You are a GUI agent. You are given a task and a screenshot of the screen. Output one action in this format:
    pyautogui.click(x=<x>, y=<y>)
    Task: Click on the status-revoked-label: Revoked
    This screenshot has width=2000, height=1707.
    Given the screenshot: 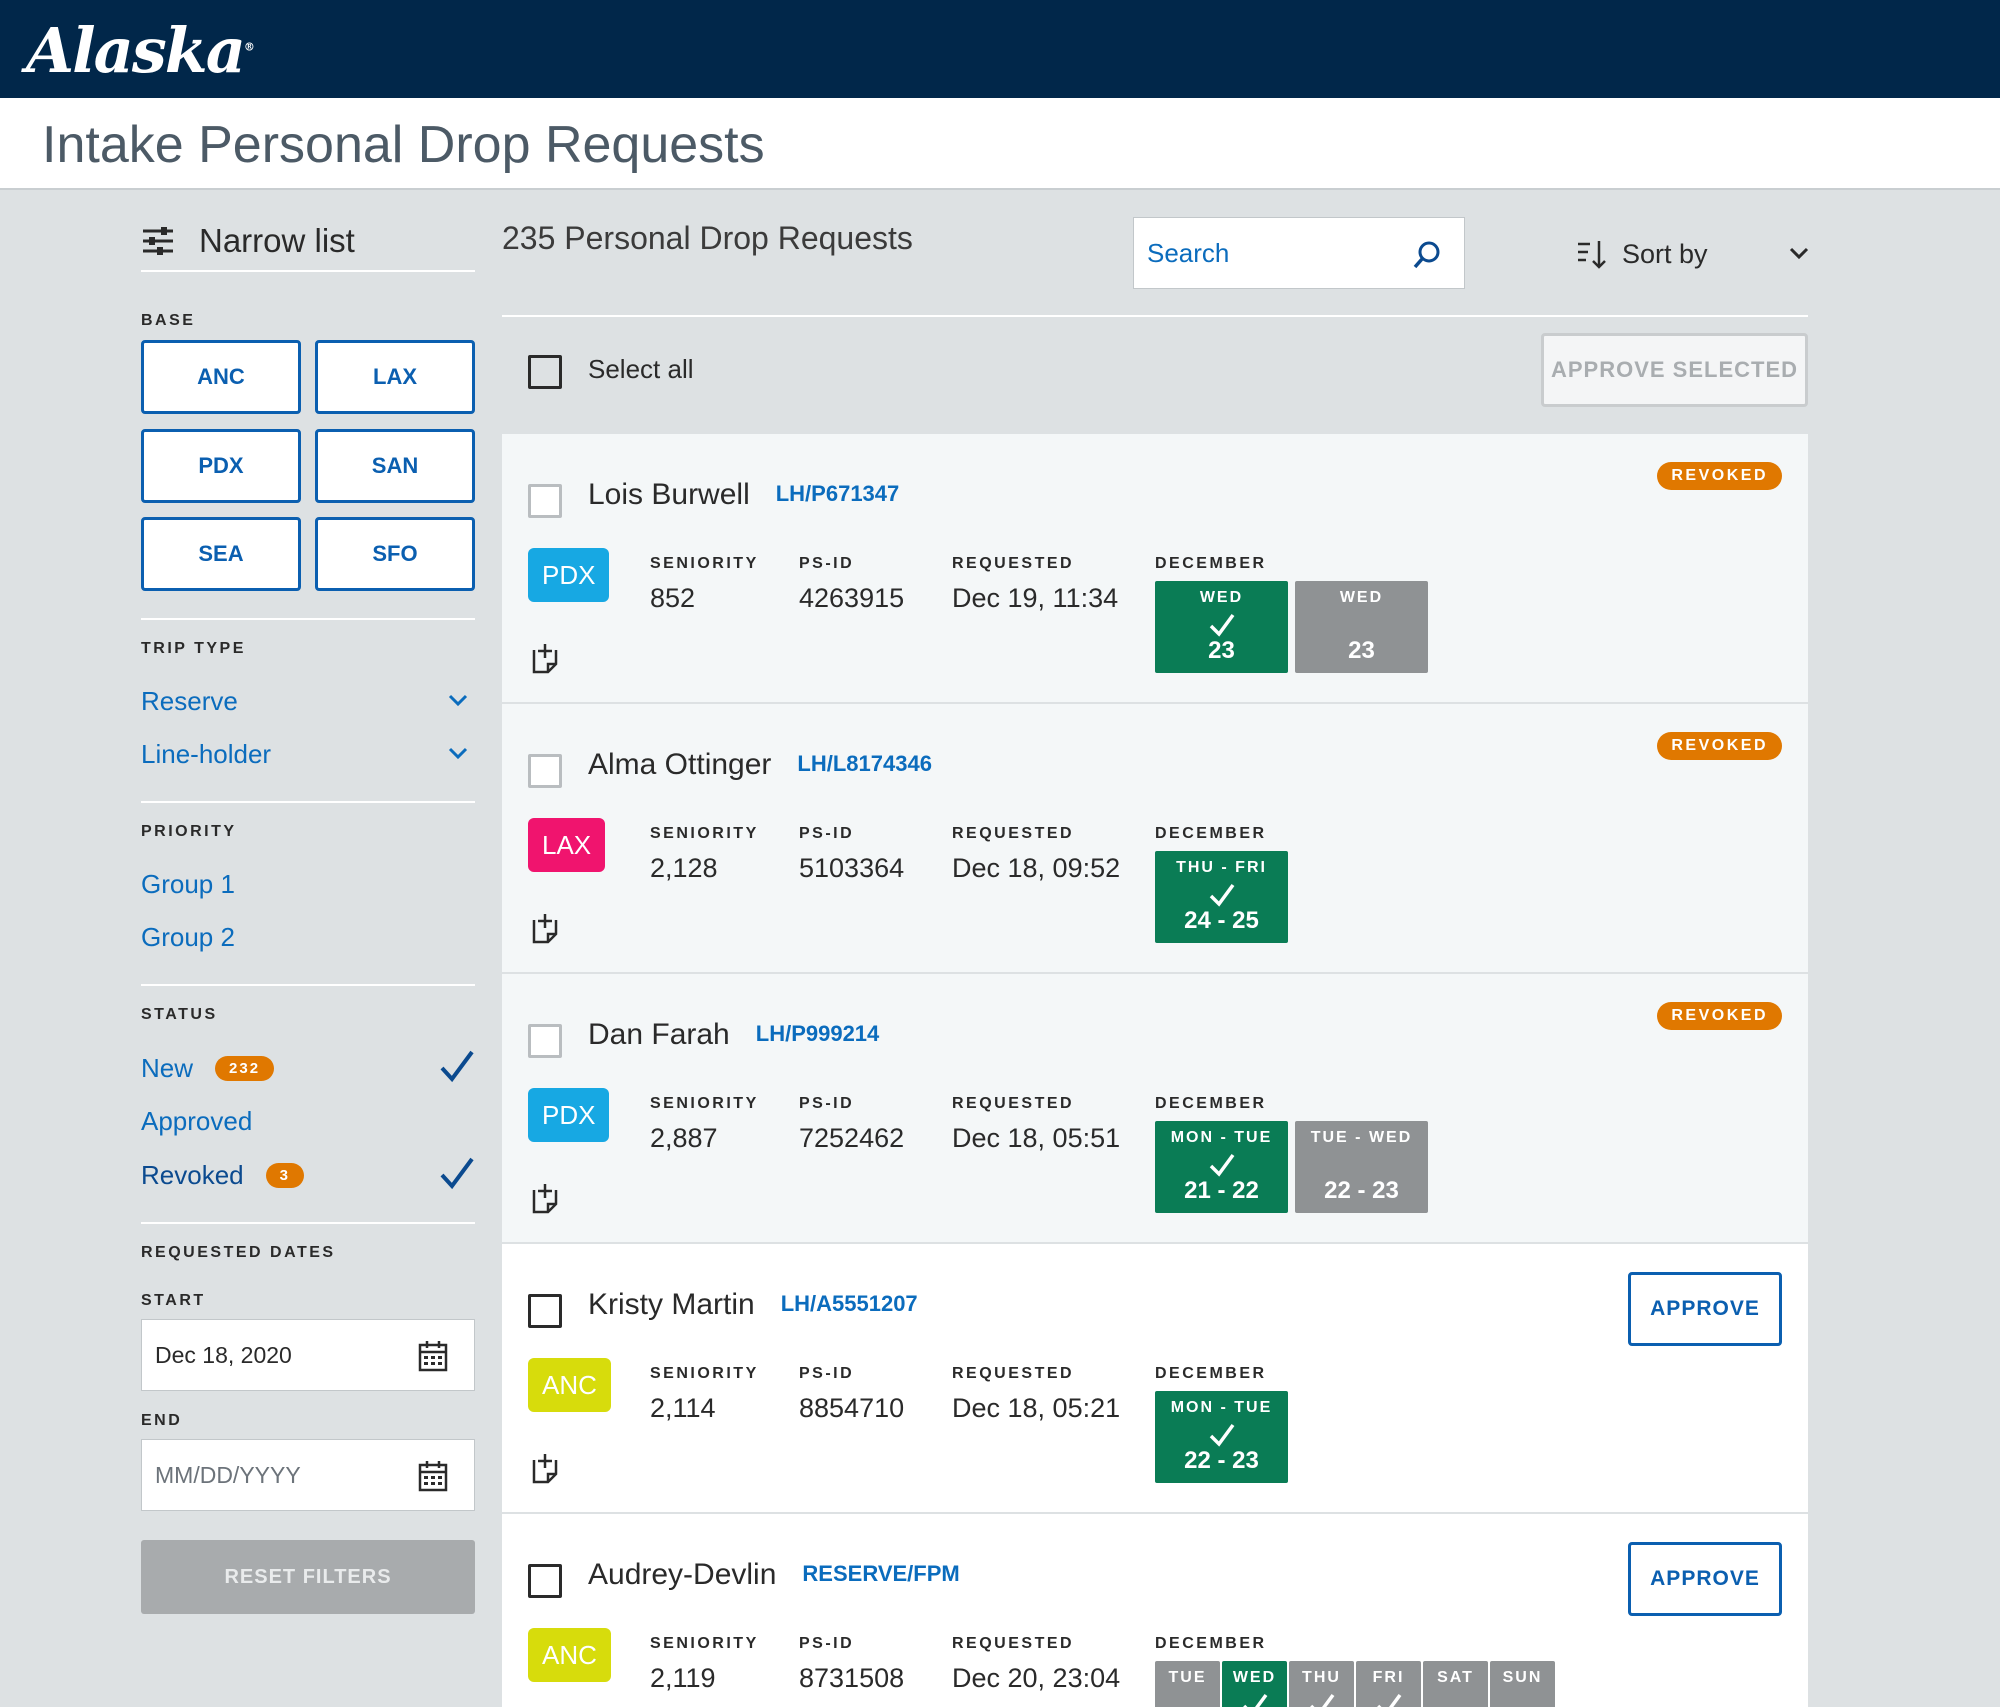 What is the action you would take?
    pyautogui.click(x=192, y=1174)
    